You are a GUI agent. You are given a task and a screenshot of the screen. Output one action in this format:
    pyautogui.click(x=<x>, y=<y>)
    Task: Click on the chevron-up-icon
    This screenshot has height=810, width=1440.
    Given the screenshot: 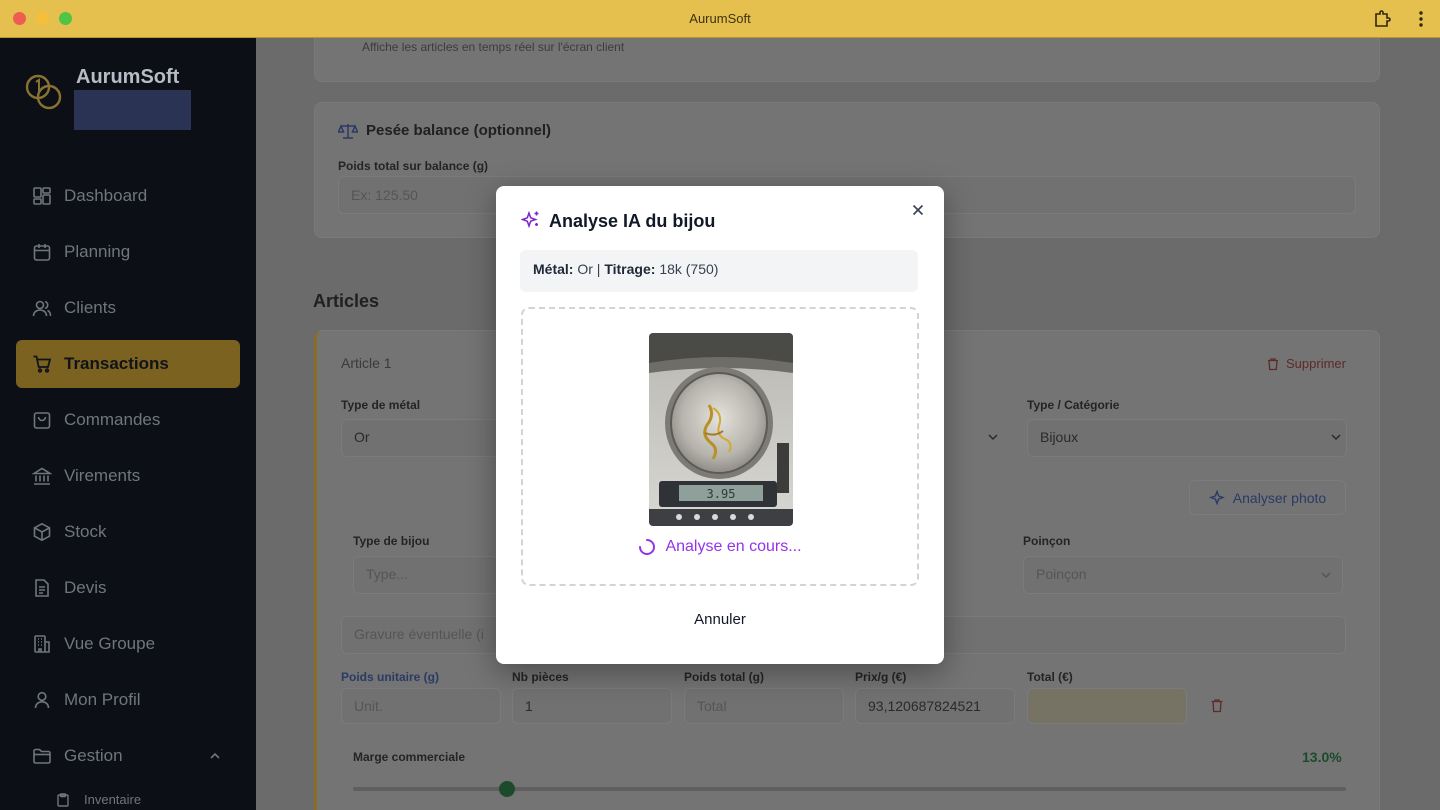 What is the action you would take?
    pyautogui.click(x=215, y=755)
    